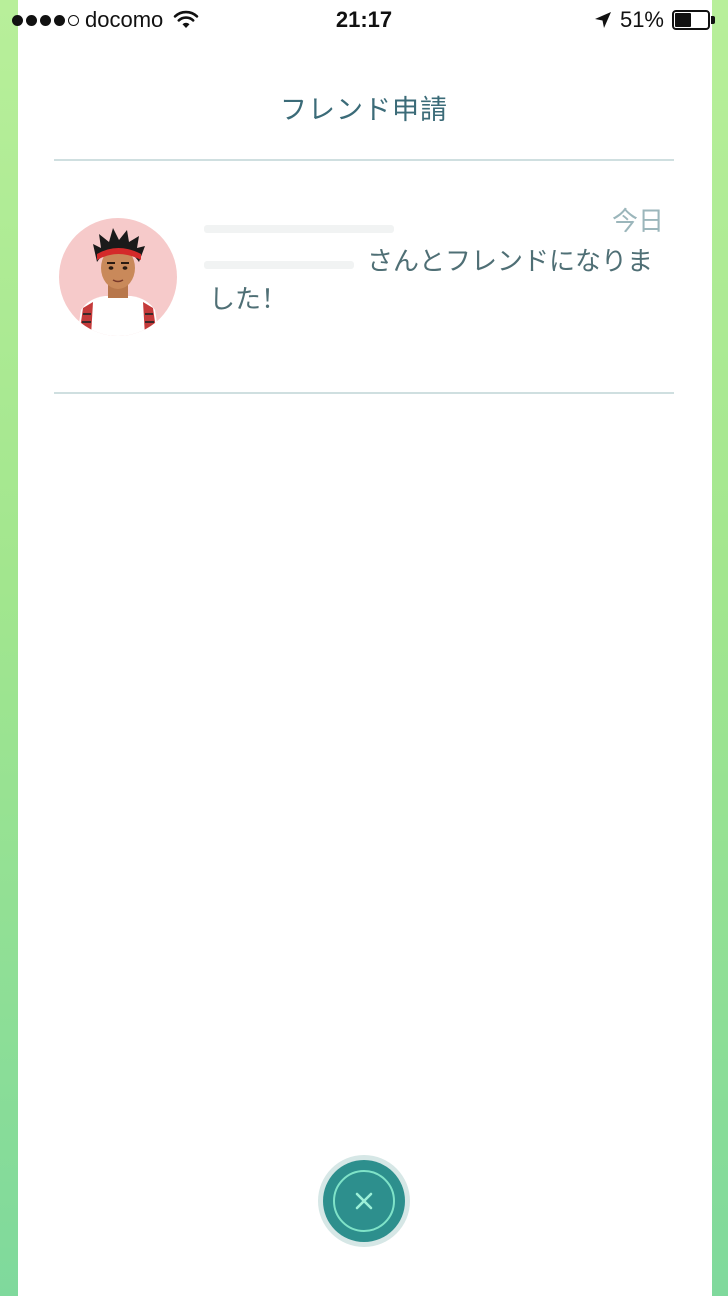  What do you see at coordinates (602, 20) in the screenshot?
I see `location-arrow-icon` at bounding box center [602, 20].